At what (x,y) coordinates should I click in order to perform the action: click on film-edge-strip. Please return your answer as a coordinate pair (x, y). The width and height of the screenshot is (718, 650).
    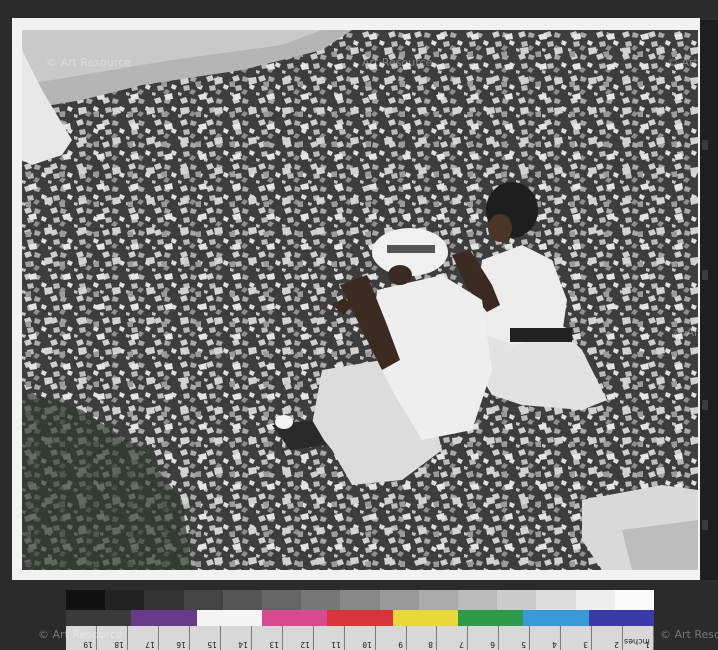
    Looking at the image, I should click on (709, 300).